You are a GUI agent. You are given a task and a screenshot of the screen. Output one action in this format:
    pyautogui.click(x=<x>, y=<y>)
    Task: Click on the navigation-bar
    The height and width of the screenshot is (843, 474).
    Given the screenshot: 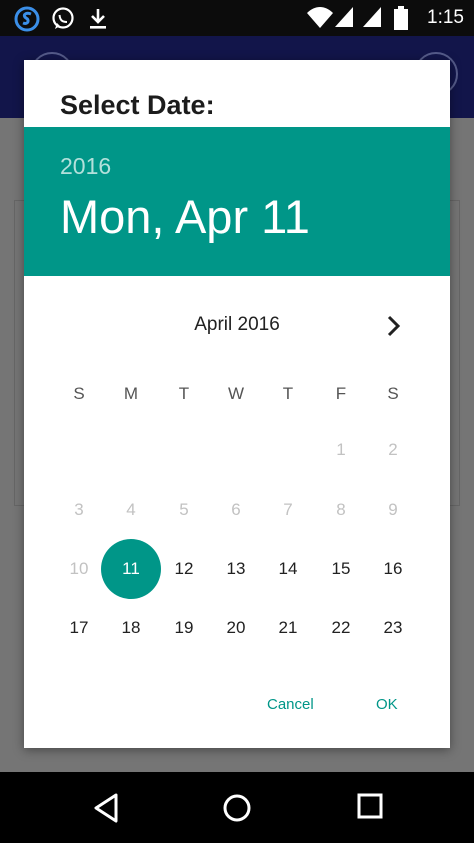 What is the action you would take?
    pyautogui.click(x=237, y=807)
    